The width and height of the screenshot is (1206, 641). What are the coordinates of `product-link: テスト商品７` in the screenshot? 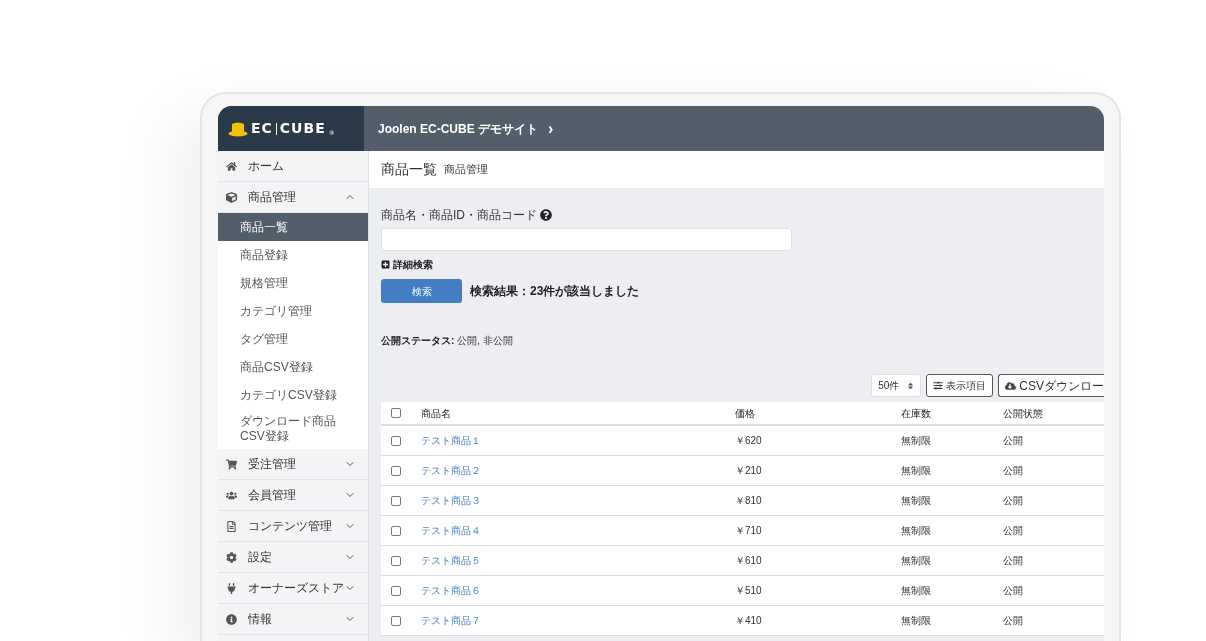 It's located at (451, 620).